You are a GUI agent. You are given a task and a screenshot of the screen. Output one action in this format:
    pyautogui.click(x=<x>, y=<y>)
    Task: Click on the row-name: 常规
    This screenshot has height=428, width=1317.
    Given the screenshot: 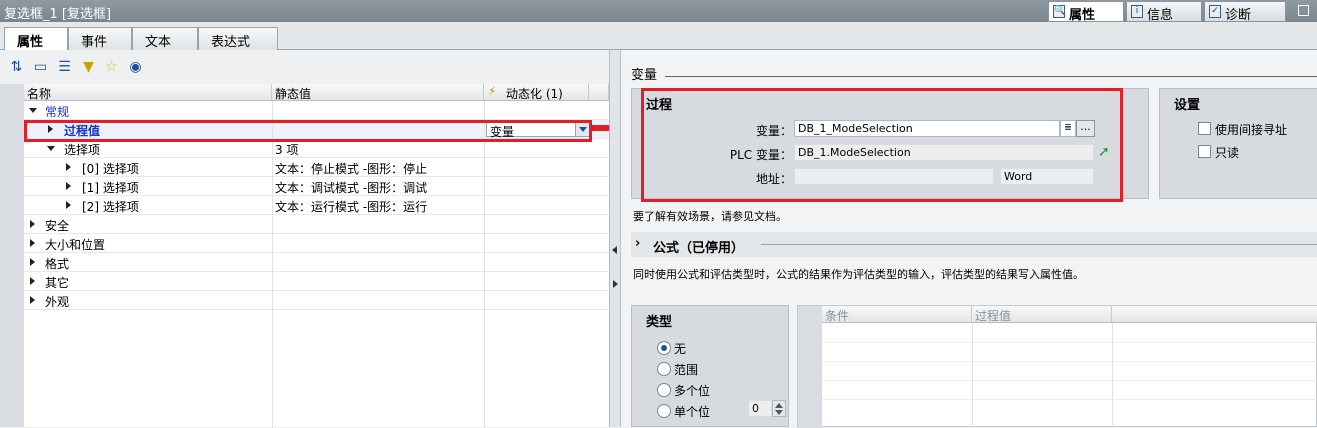 What is the action you would take?
    pyautogui.click(x=57, y=112)
    